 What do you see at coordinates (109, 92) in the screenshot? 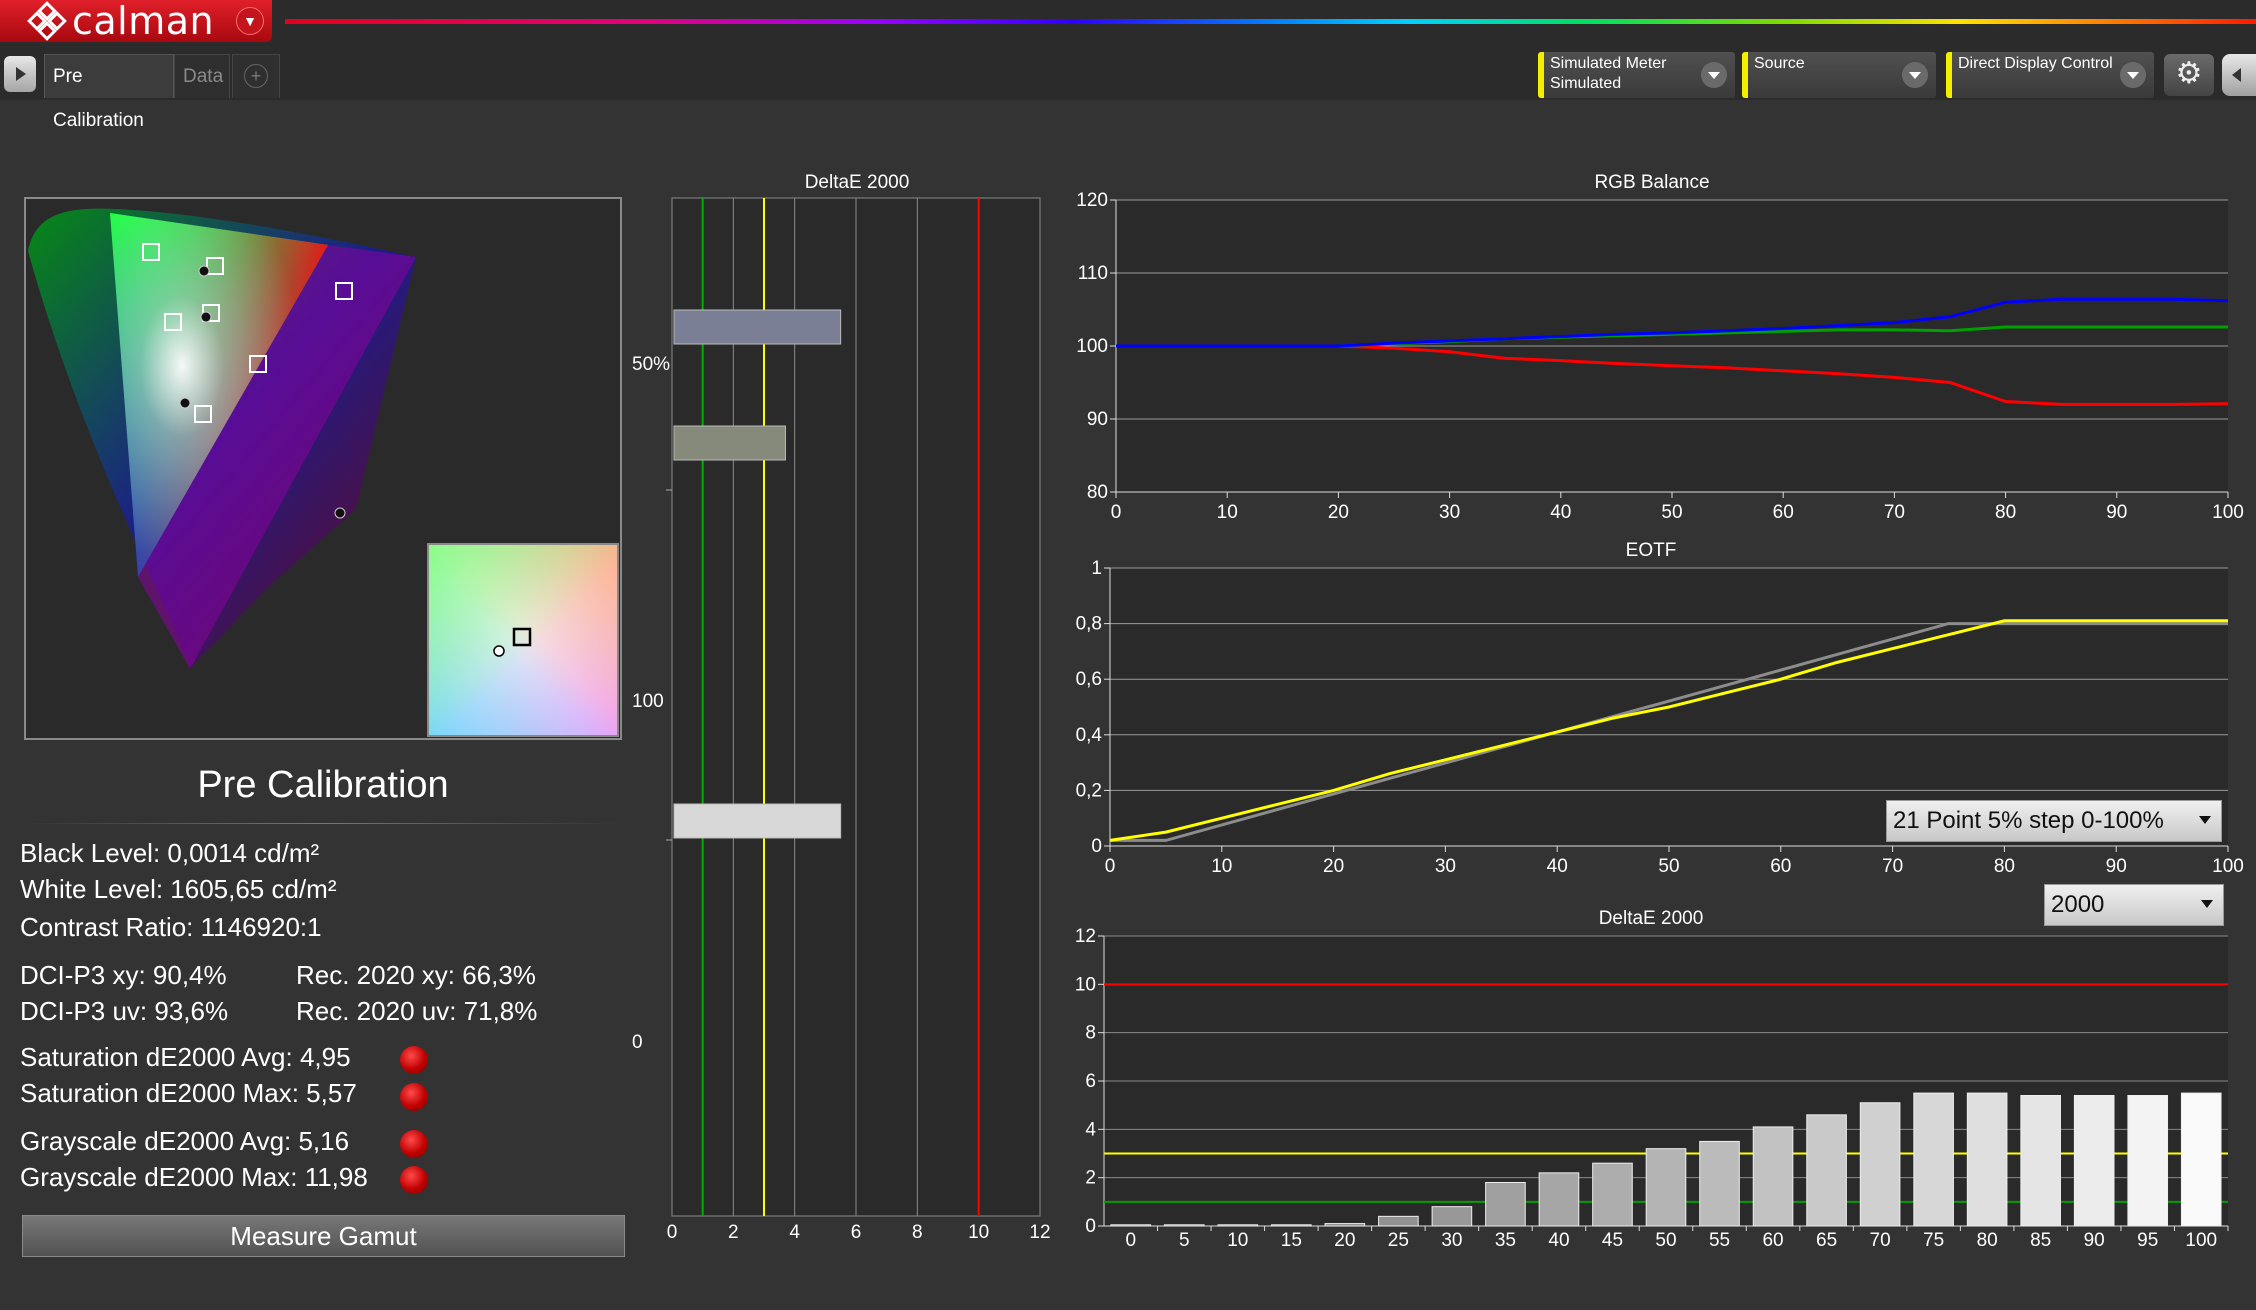
I see `tab-pre-calibration: Pre Calibration` at bounding box center [109, 92].